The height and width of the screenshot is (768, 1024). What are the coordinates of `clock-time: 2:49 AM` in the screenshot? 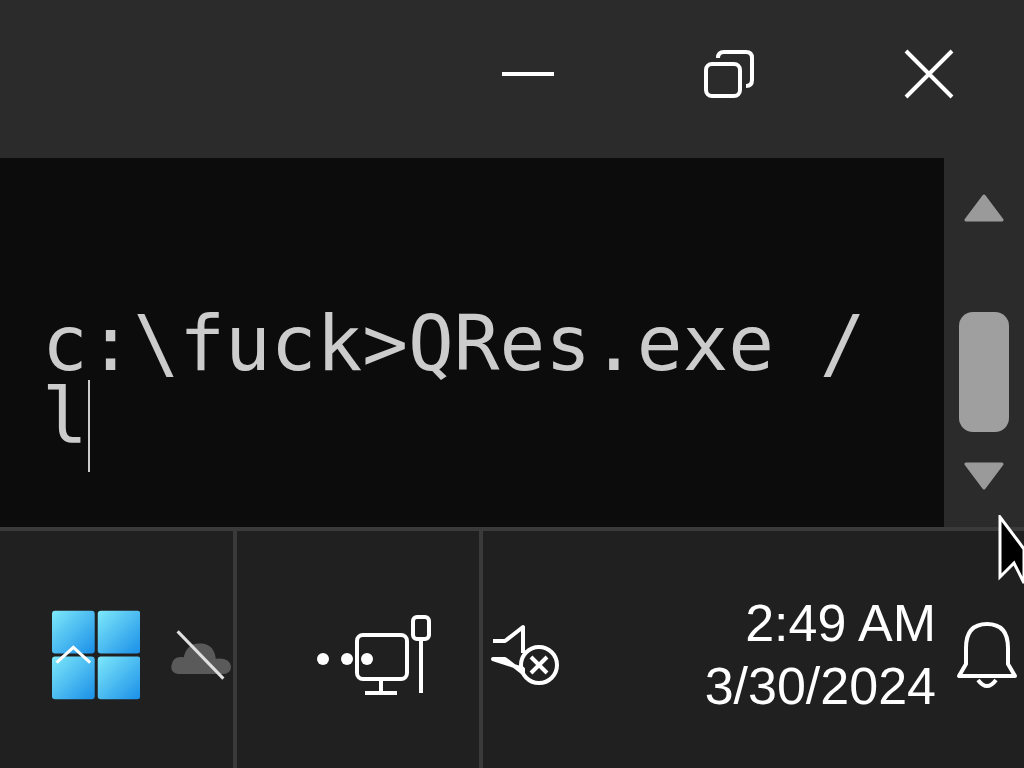 It's located at (840, 623).